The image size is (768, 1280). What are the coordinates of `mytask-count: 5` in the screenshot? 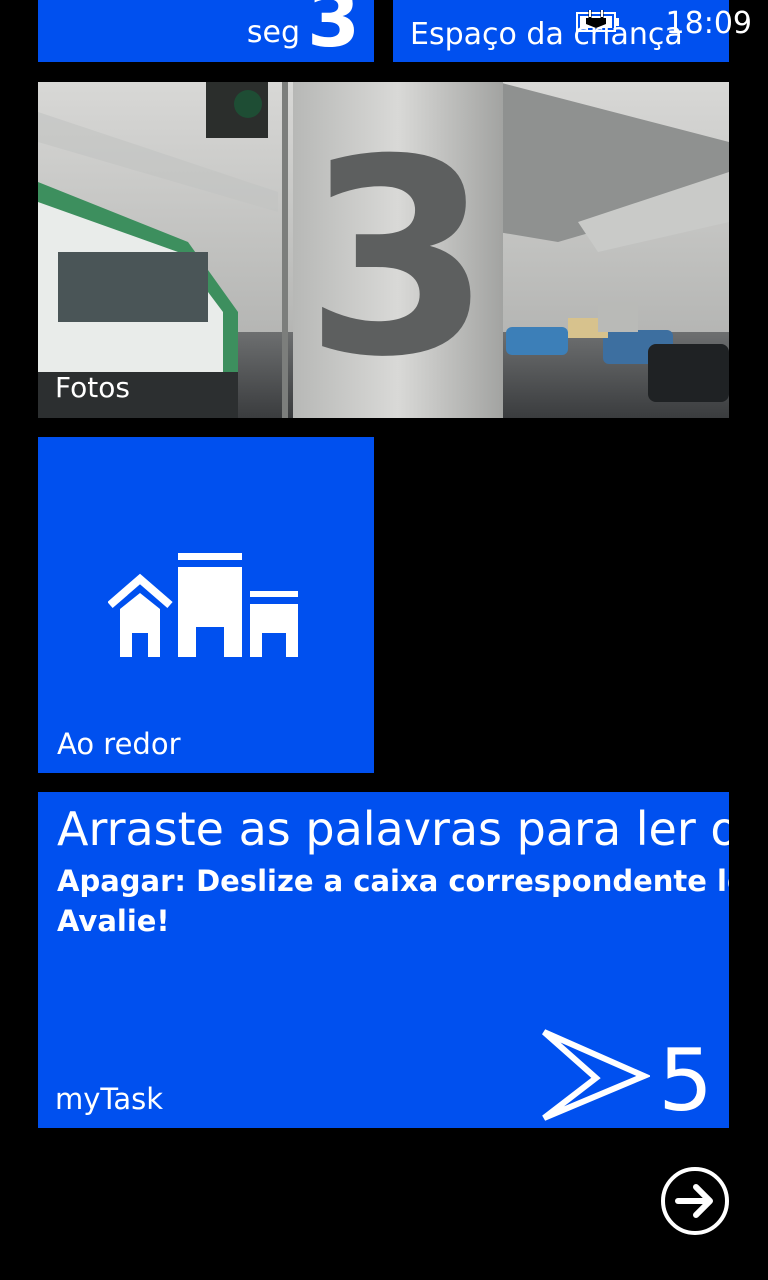 It's located at (685, 1079).